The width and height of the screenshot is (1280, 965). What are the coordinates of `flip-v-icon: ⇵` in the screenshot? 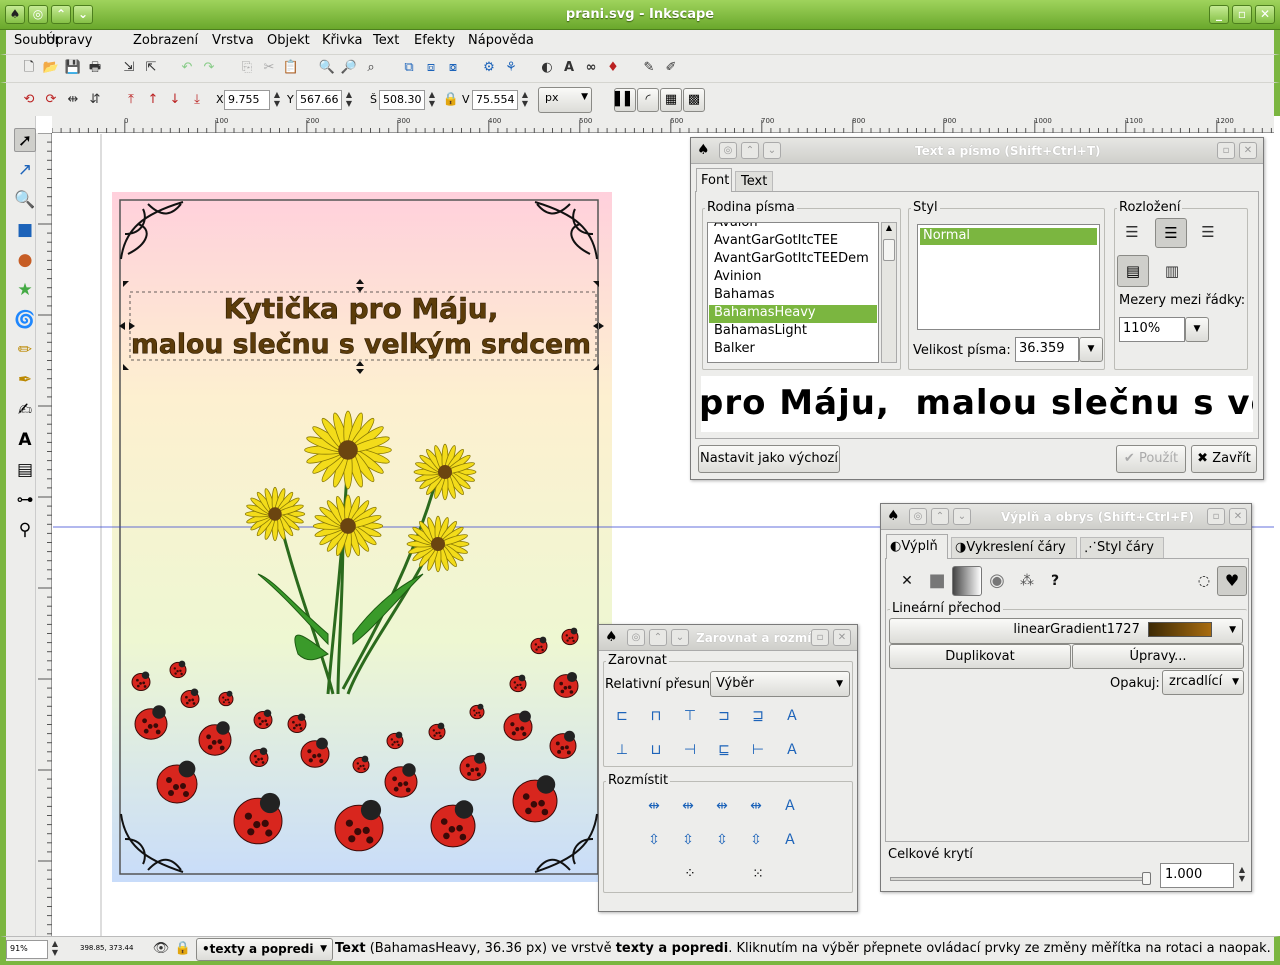 It's located at (95, 100).